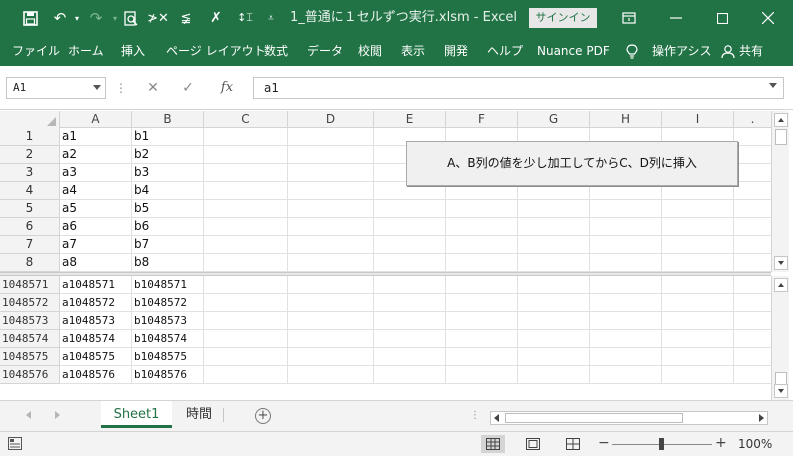 This screenshot has width=793, height=456. Describe the element at coordinates (30, 263) in the screenshot. I see `row-header: 8` at that location.